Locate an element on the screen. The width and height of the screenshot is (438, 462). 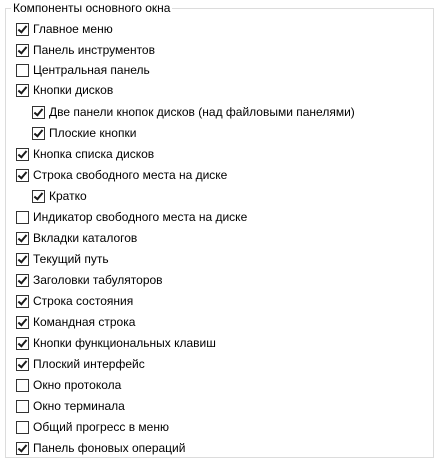
checkbox-total-progress-in-menu: Общий прогресс в меню is located at coordinates (92, 427).